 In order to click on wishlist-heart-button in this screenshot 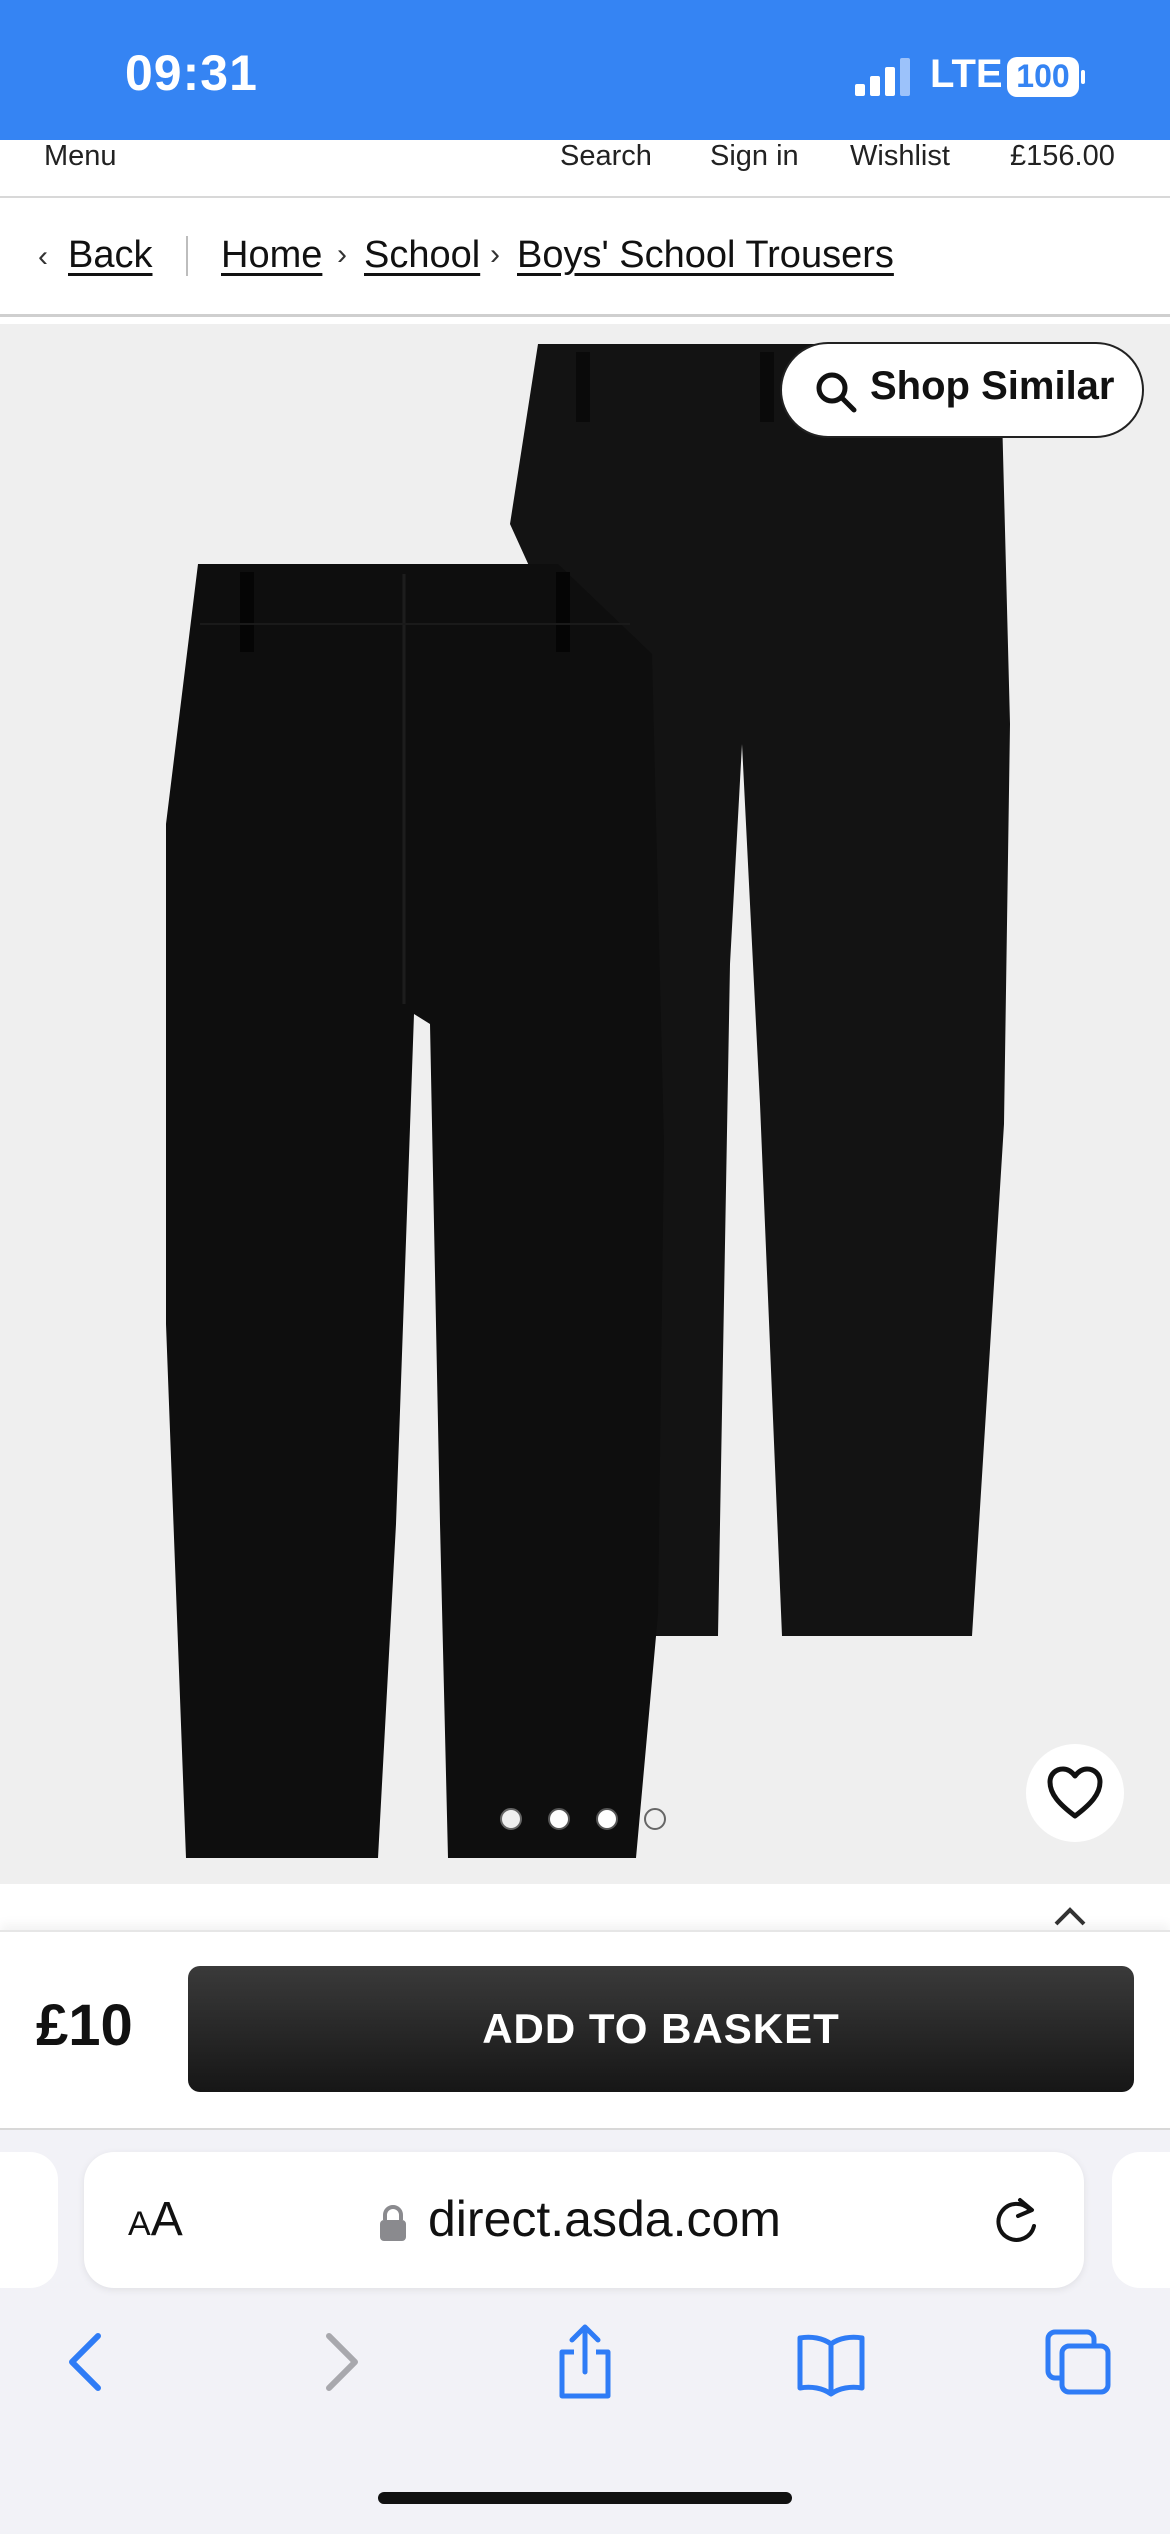, I will do `click(1075, 1793)`.